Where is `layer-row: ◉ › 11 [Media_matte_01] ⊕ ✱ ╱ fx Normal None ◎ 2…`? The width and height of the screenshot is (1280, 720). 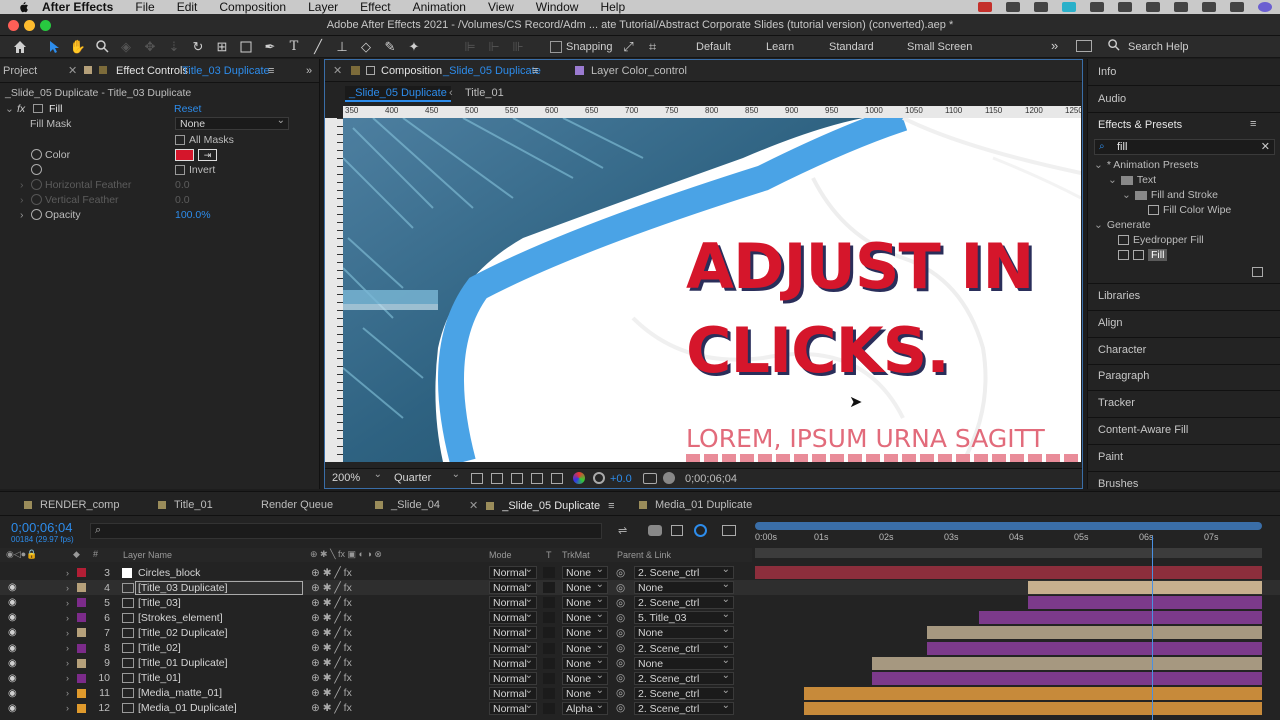
layer-row: ◉ › 11 [Media_matte_01] ⊕ ✱ ╱ fx Normal None ◎ 2… is located at coordinates (640, 693).